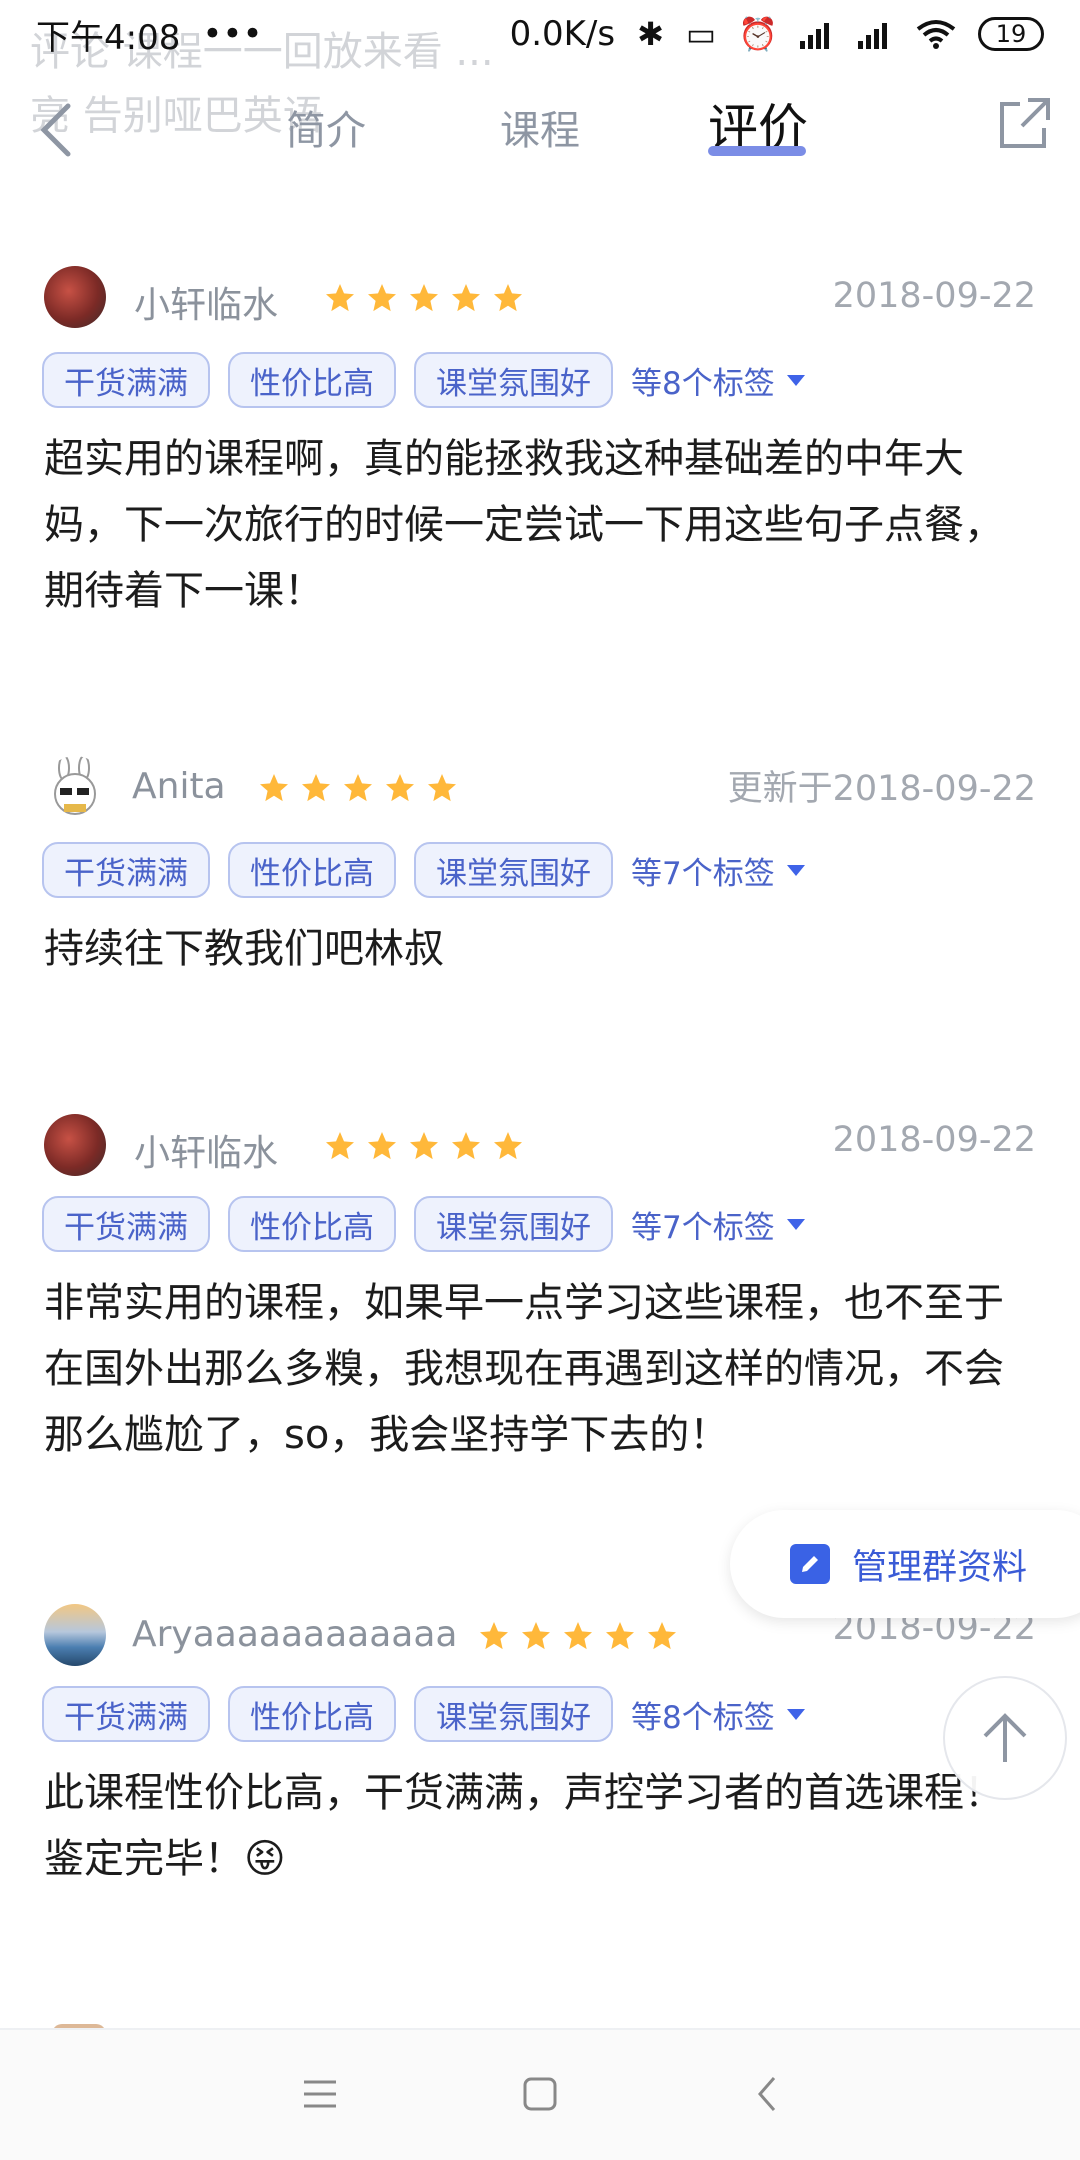  What do you see at coordinates (524, 1826) in the screenshot?
I see `review-content: 此课程性价比高，干货满满，声控学习者的首选课程！鉴定完毕！😝` at bounding box center [524, 1826].